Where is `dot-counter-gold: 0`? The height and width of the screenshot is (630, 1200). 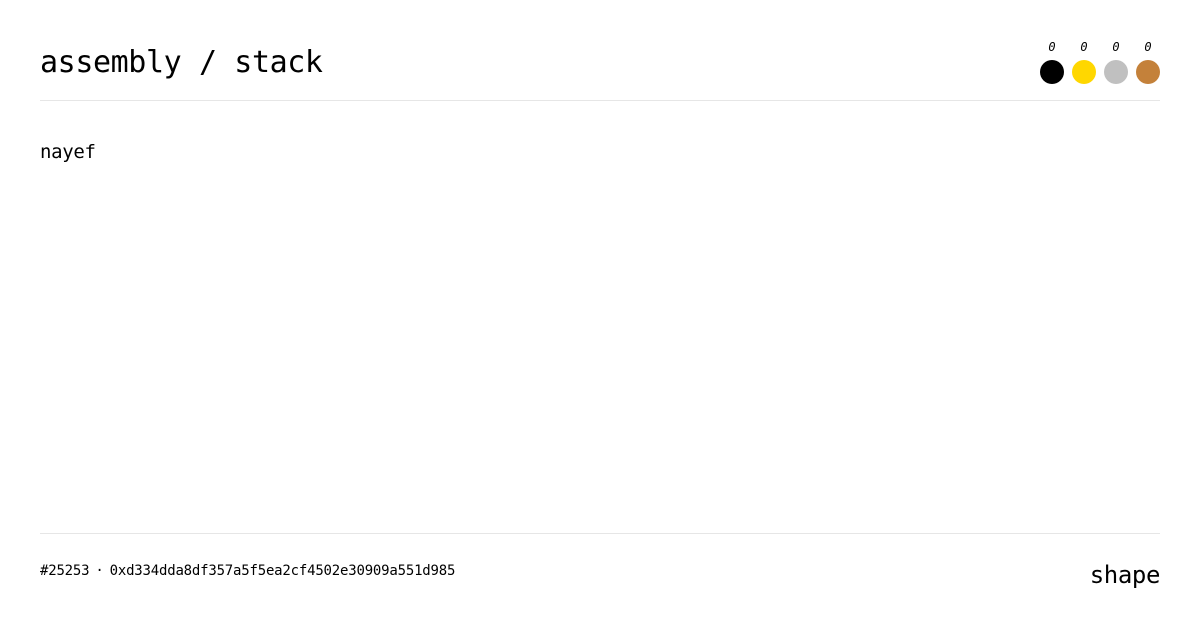 dot-counter-gold: 0 is located at coordinates (1084, 62).